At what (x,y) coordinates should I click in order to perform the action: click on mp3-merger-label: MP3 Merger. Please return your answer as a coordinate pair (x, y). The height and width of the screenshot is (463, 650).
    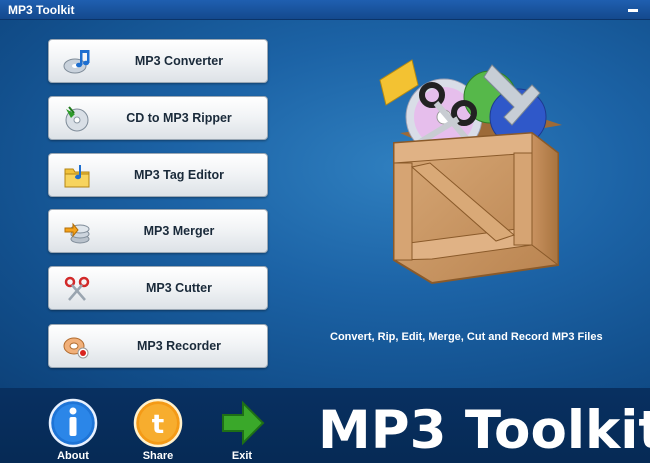
    Looking at the image, I should click on (179, 231).